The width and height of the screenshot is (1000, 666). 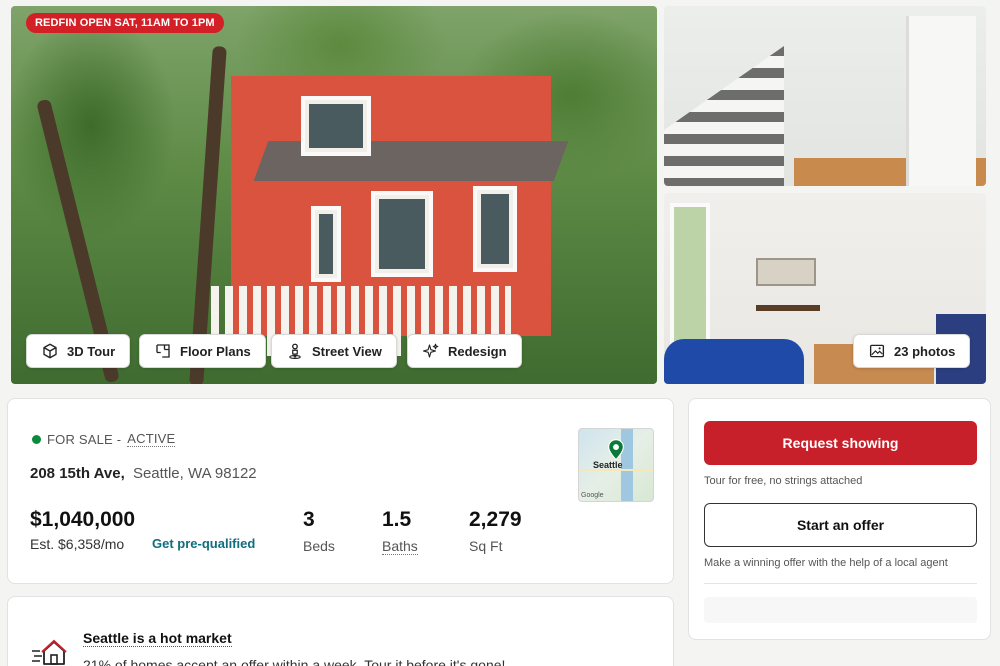 I want to click on beds-label: Beds, so click(x=319, y=546).